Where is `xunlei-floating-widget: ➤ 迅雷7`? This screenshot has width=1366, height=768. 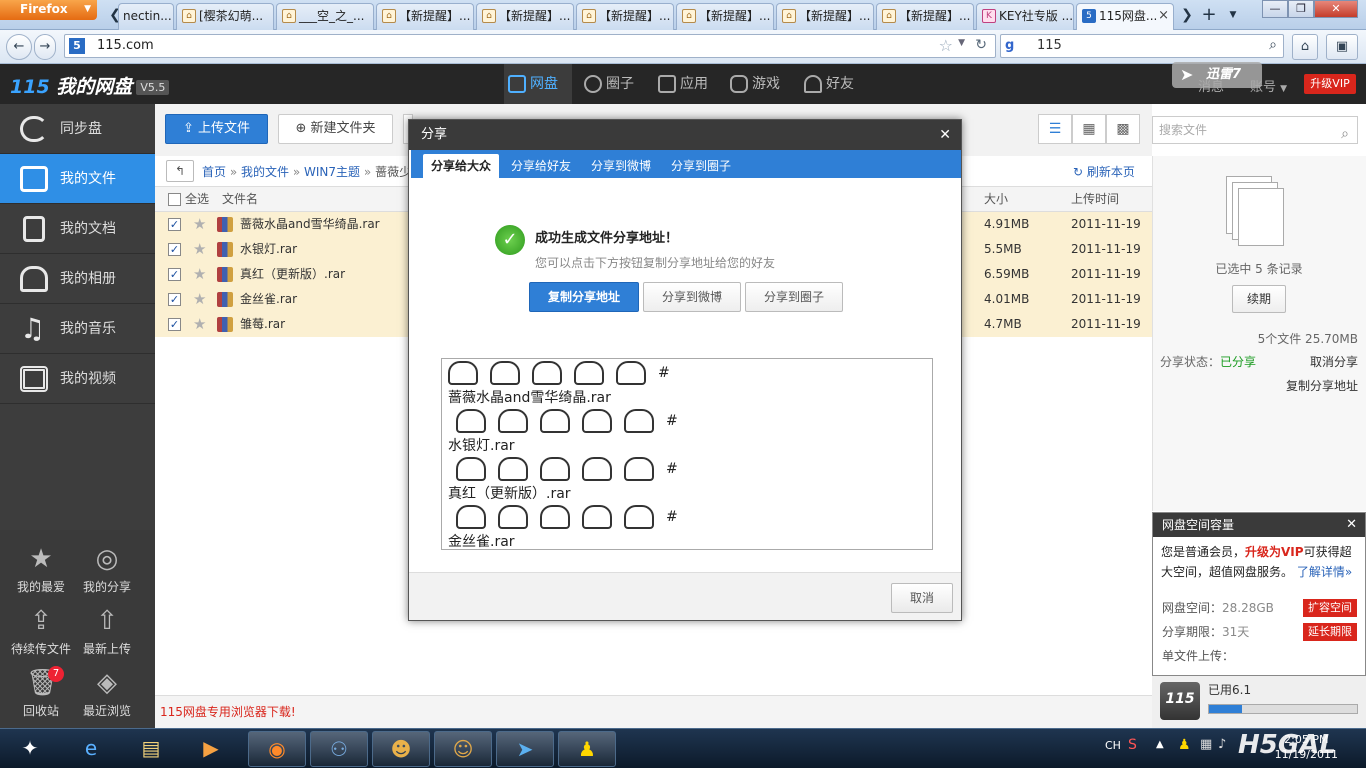
xunlei-floating-widget: ➤ 迅雷7 is located at coordinates (1217, 75).